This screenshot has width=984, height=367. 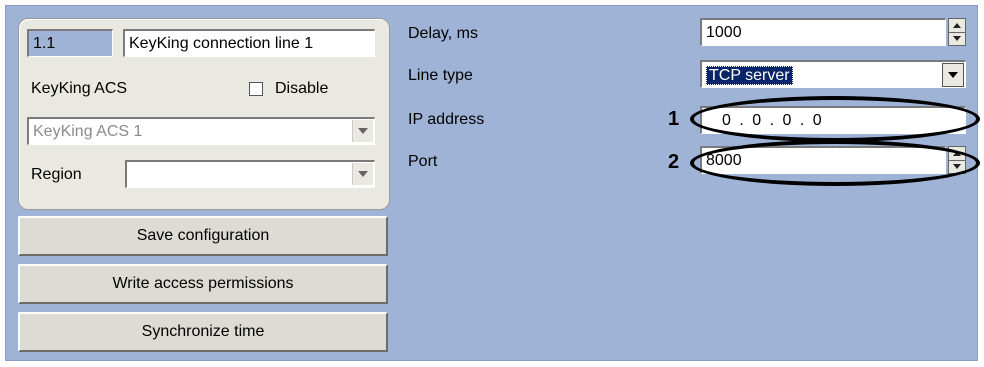 What do you see at coordinates (823, 160) in the screenshot?
I see `port-input: 8000` at bounding box center [823, 160].